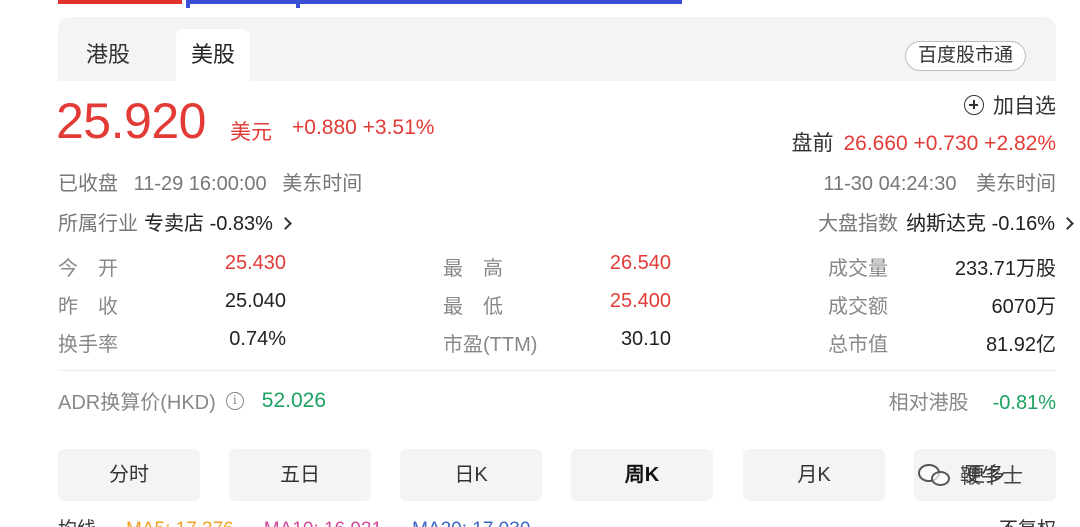  I want to click on ma-label: 均线, so click(77, 523).